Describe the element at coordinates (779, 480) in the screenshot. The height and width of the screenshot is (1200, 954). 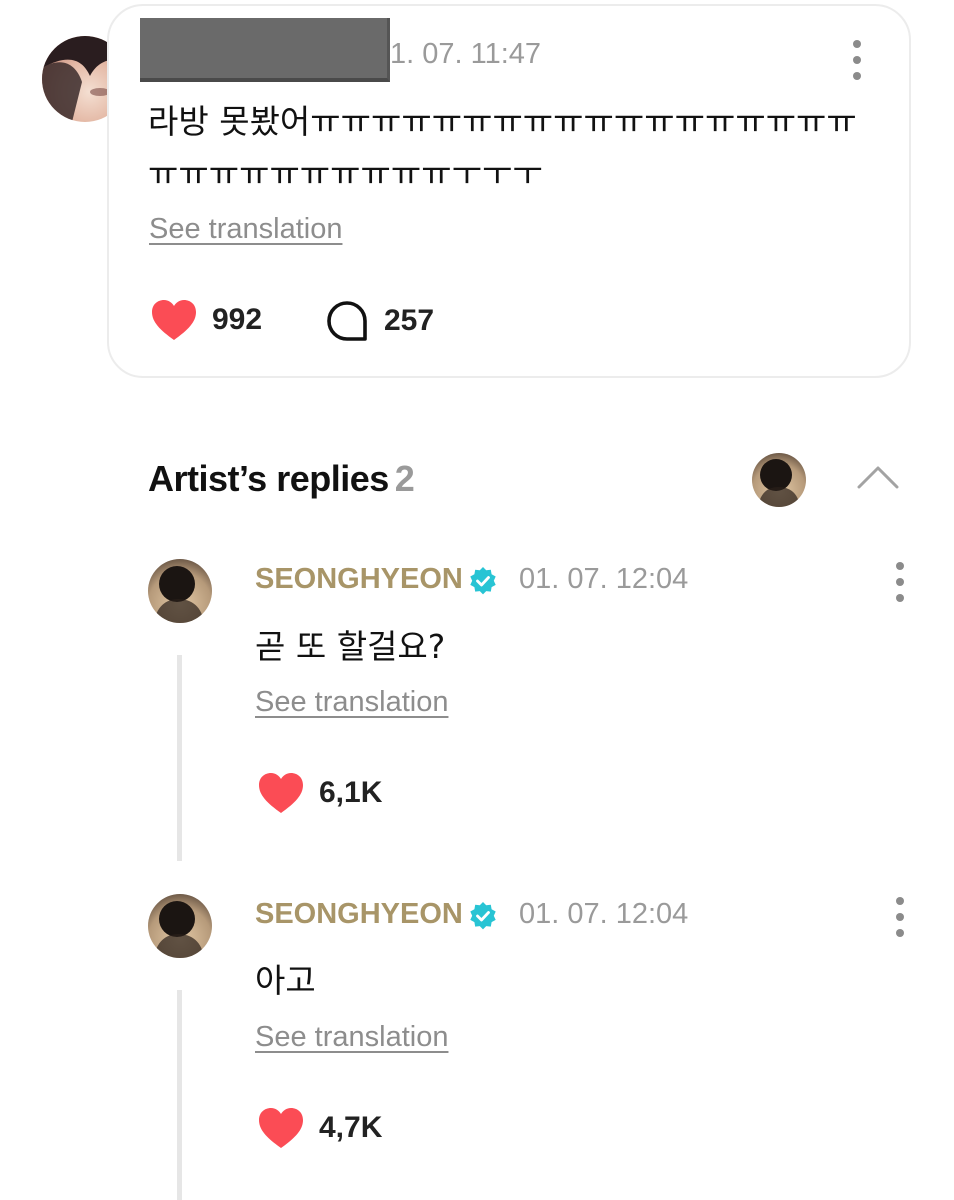
I see `artist-avatar-small` at that location.